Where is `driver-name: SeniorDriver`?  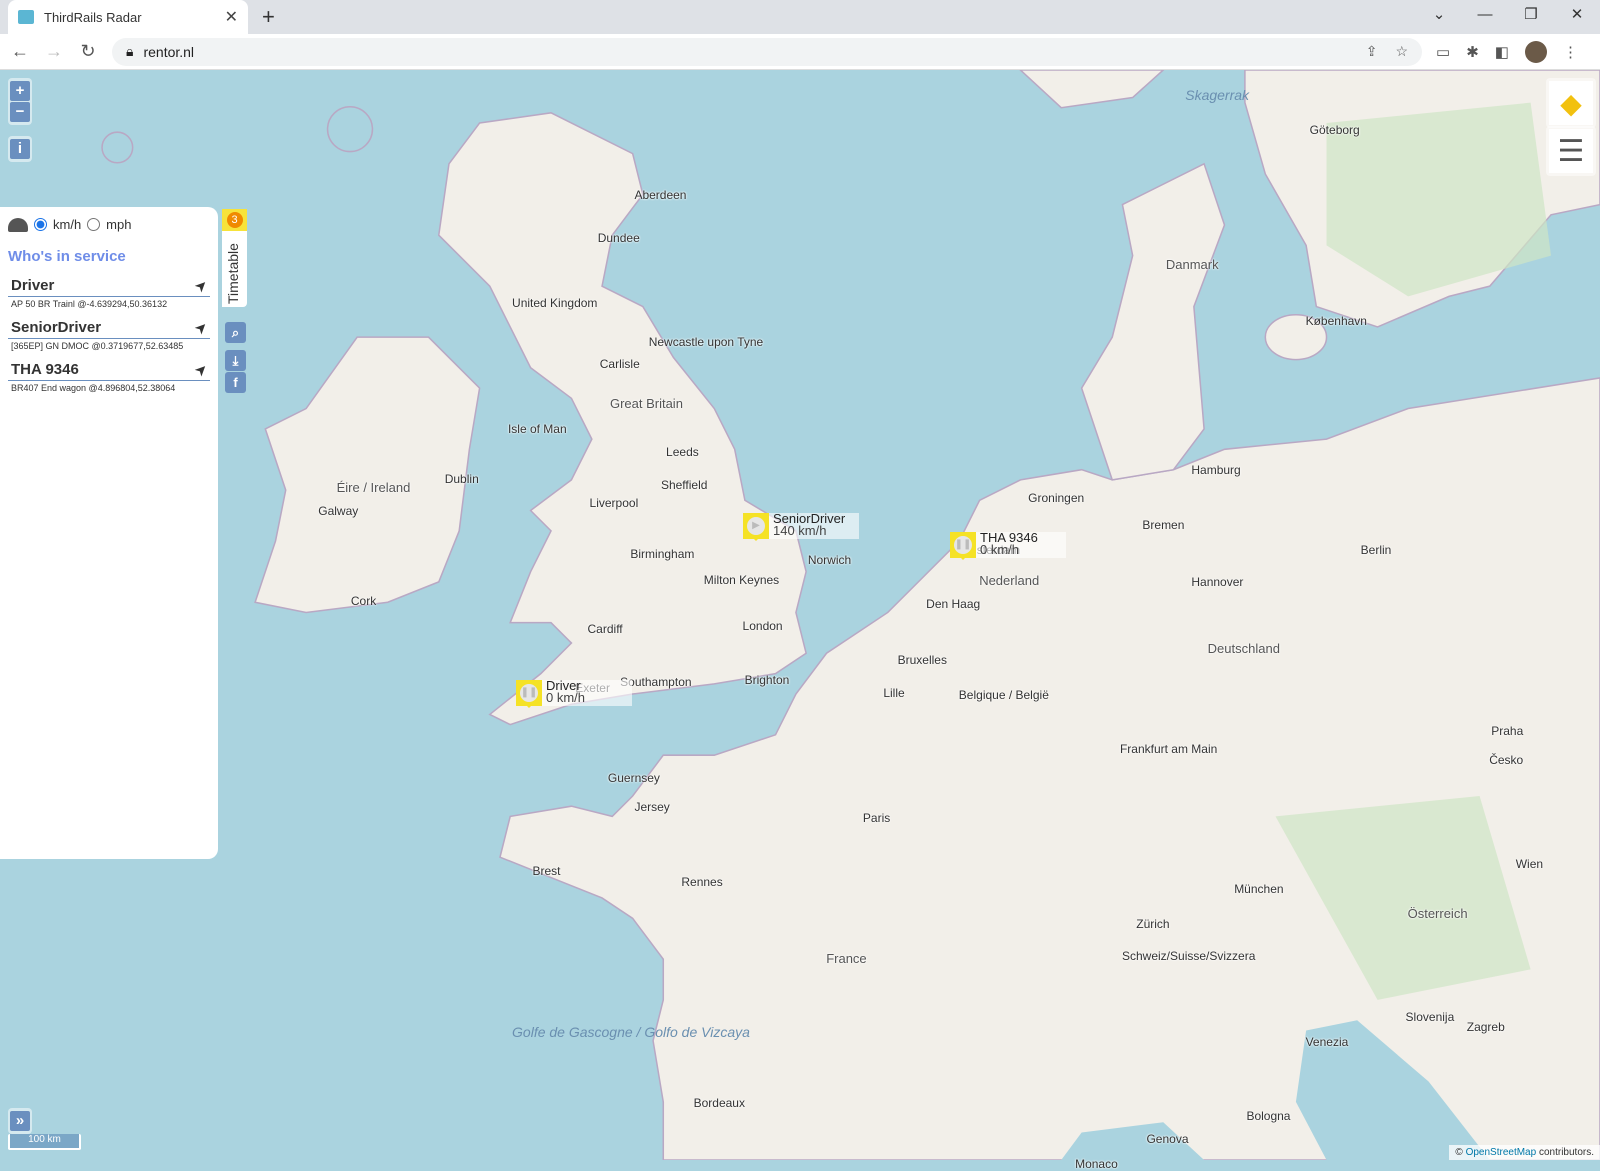 driver-name: SeniorDriver is located at coordinates (56, 327).